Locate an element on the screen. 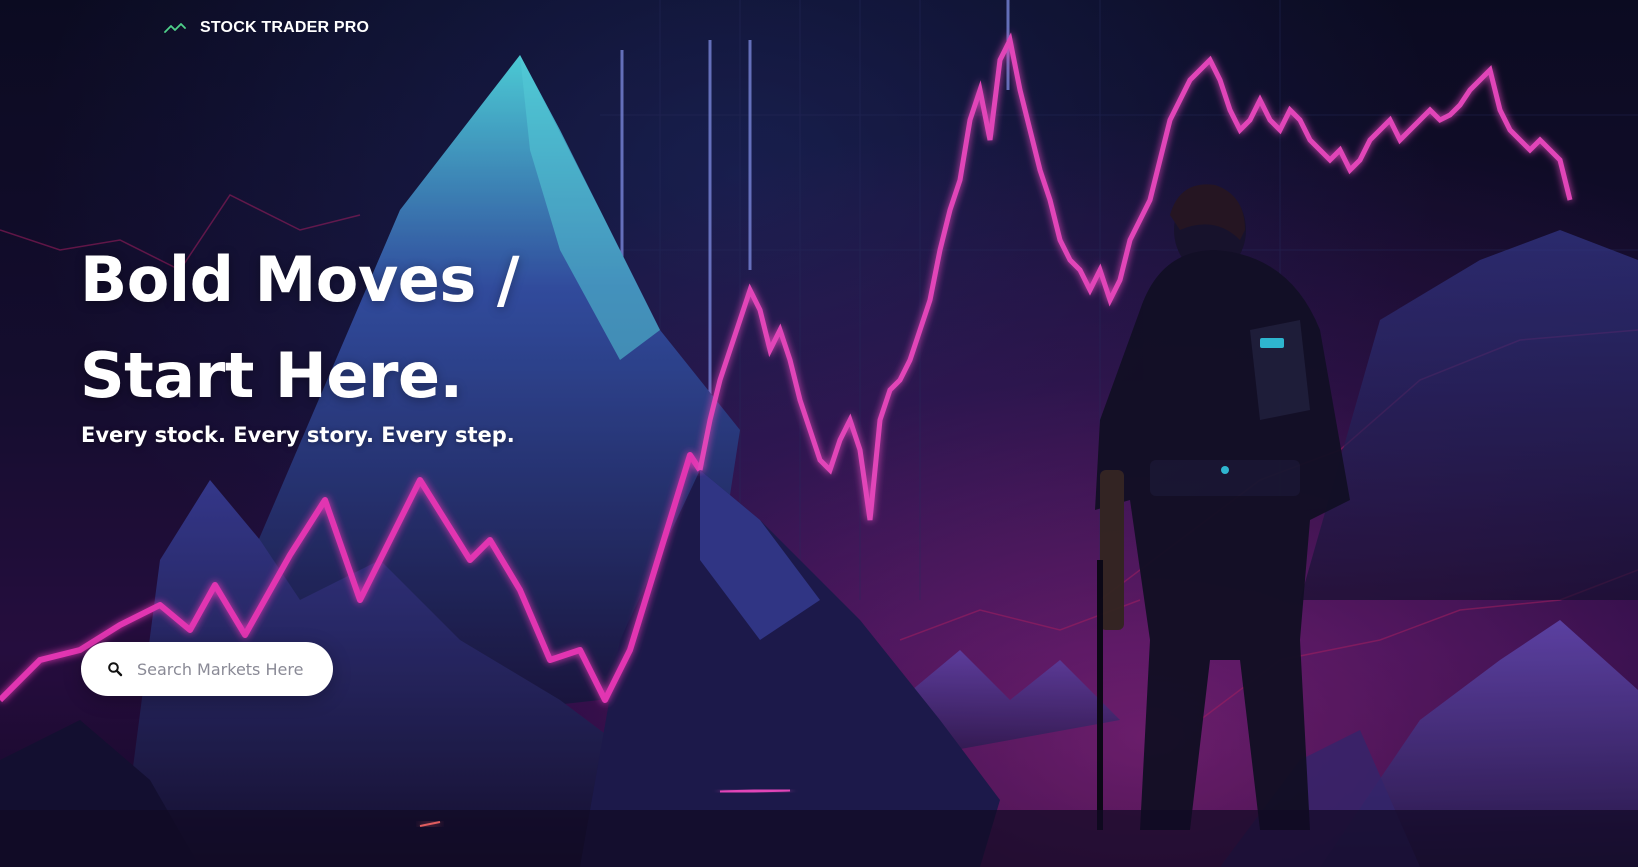 The height and width of the screenshot is (867, 1638). headline-line-2: Start Here. is located at coordinates (271, 375).